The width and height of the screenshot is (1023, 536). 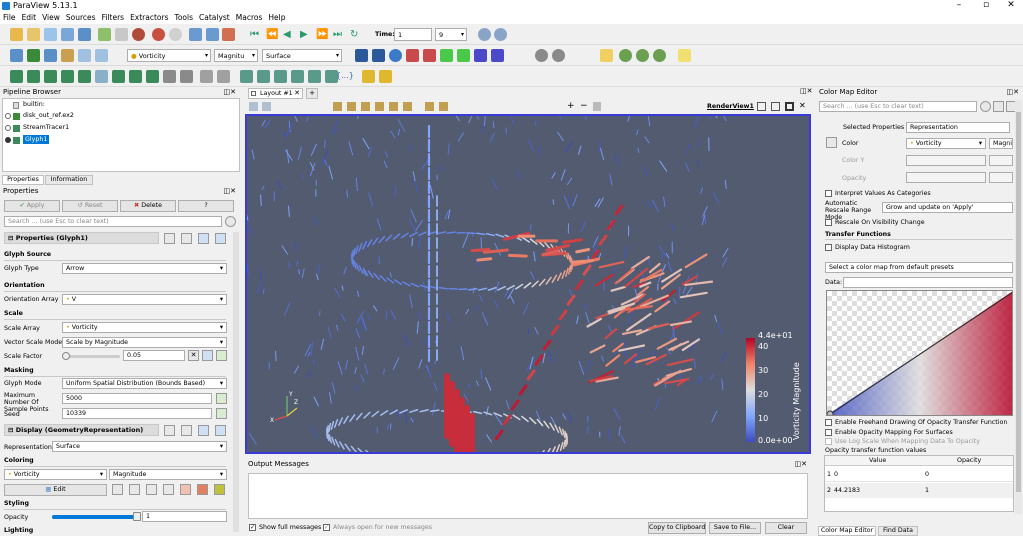 What do you see at coordinates (276, 17) in the screenshot?
I see `menu-help: Help` at bounding box center [276, 17].